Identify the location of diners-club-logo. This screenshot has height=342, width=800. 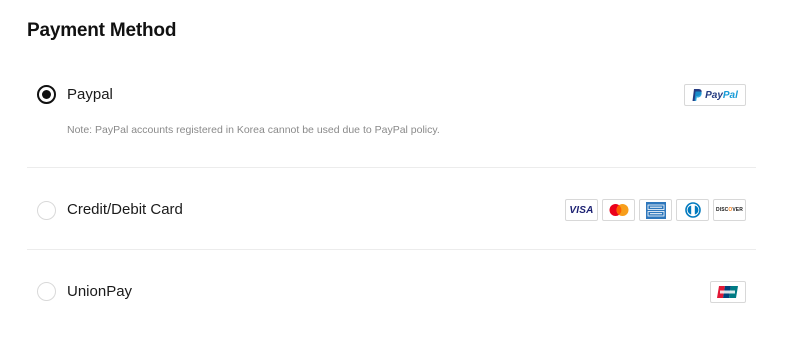
(692, 210).